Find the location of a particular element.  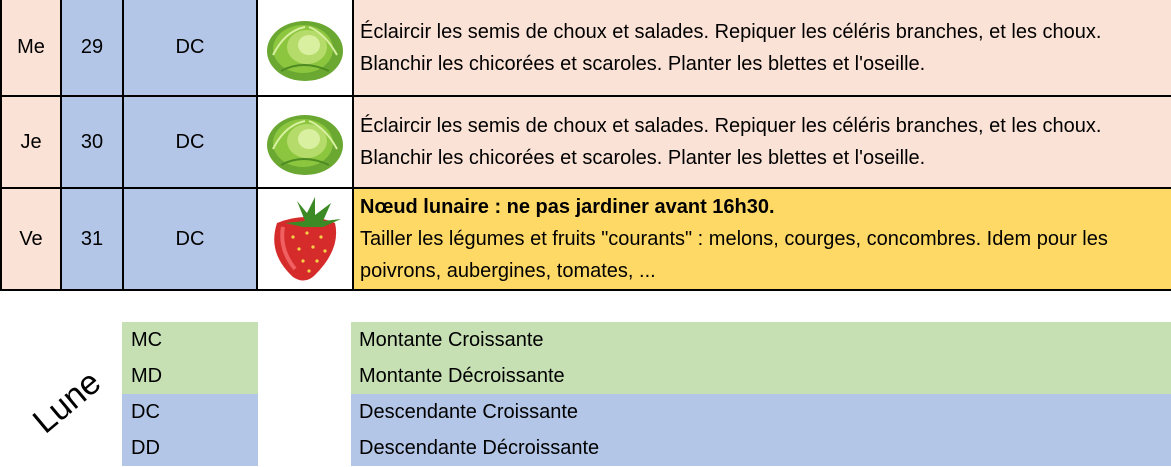

day-cell: Je is located at coordinates (31, 142).